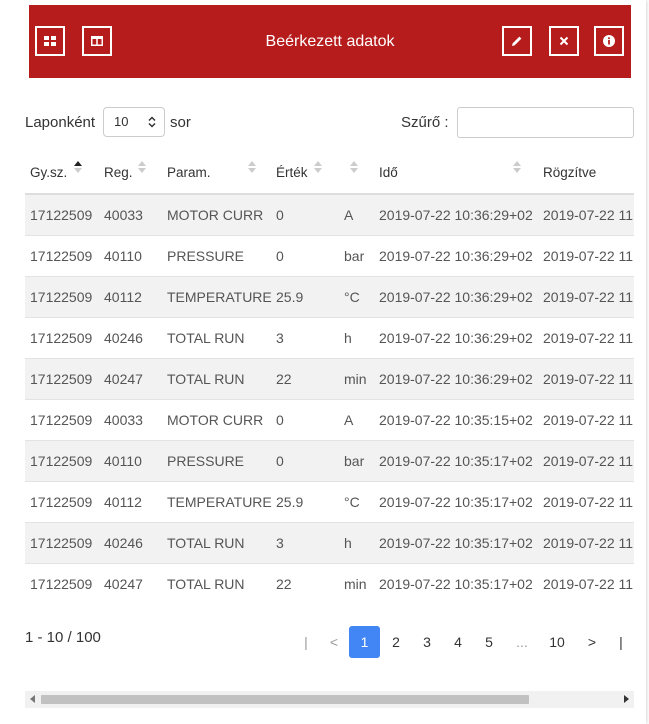  What do you see at coordinates (425, 122) in the screenshot?
I see `filter-label: Szűrő :` at bounding box center [425, 122].